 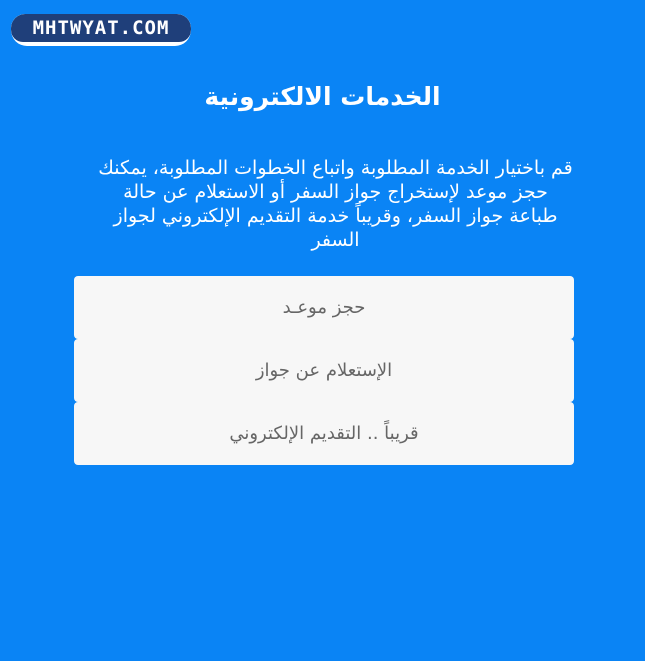 I want to click on passport-inquiry-button: الإستعلام عن جواز, so click(x=324, y=370).